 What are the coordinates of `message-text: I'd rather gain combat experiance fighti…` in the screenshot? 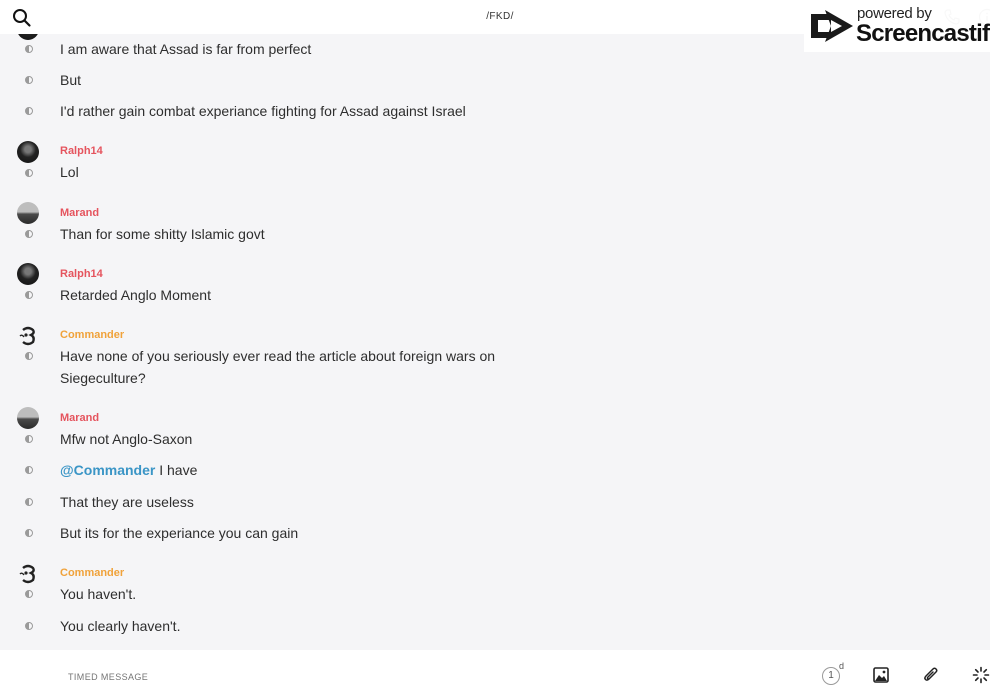 It's located at (263, 111).